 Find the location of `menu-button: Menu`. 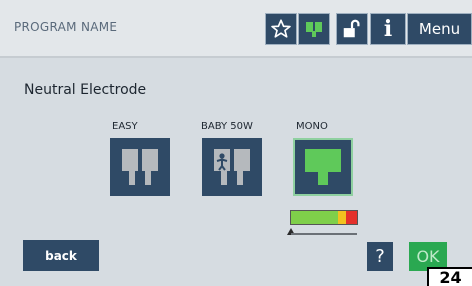

menu-button: Menu is located at coordinates (439, 29).